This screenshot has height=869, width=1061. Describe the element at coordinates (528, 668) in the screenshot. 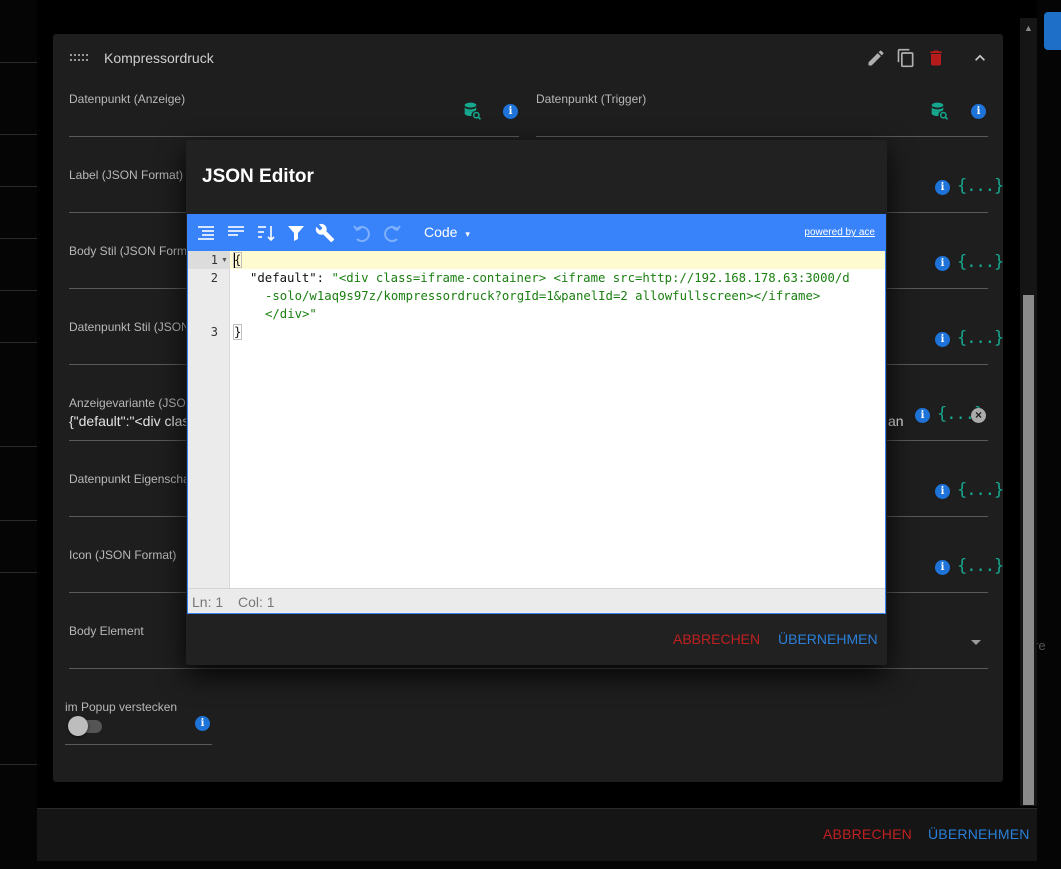

I see `select-underline` at that location.